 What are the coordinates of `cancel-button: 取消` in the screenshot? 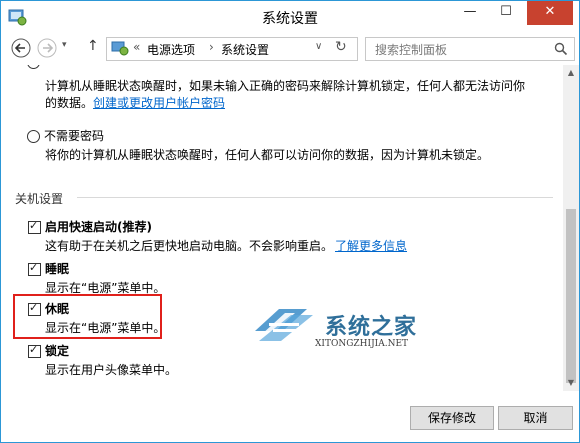 It's located at (535, 418).